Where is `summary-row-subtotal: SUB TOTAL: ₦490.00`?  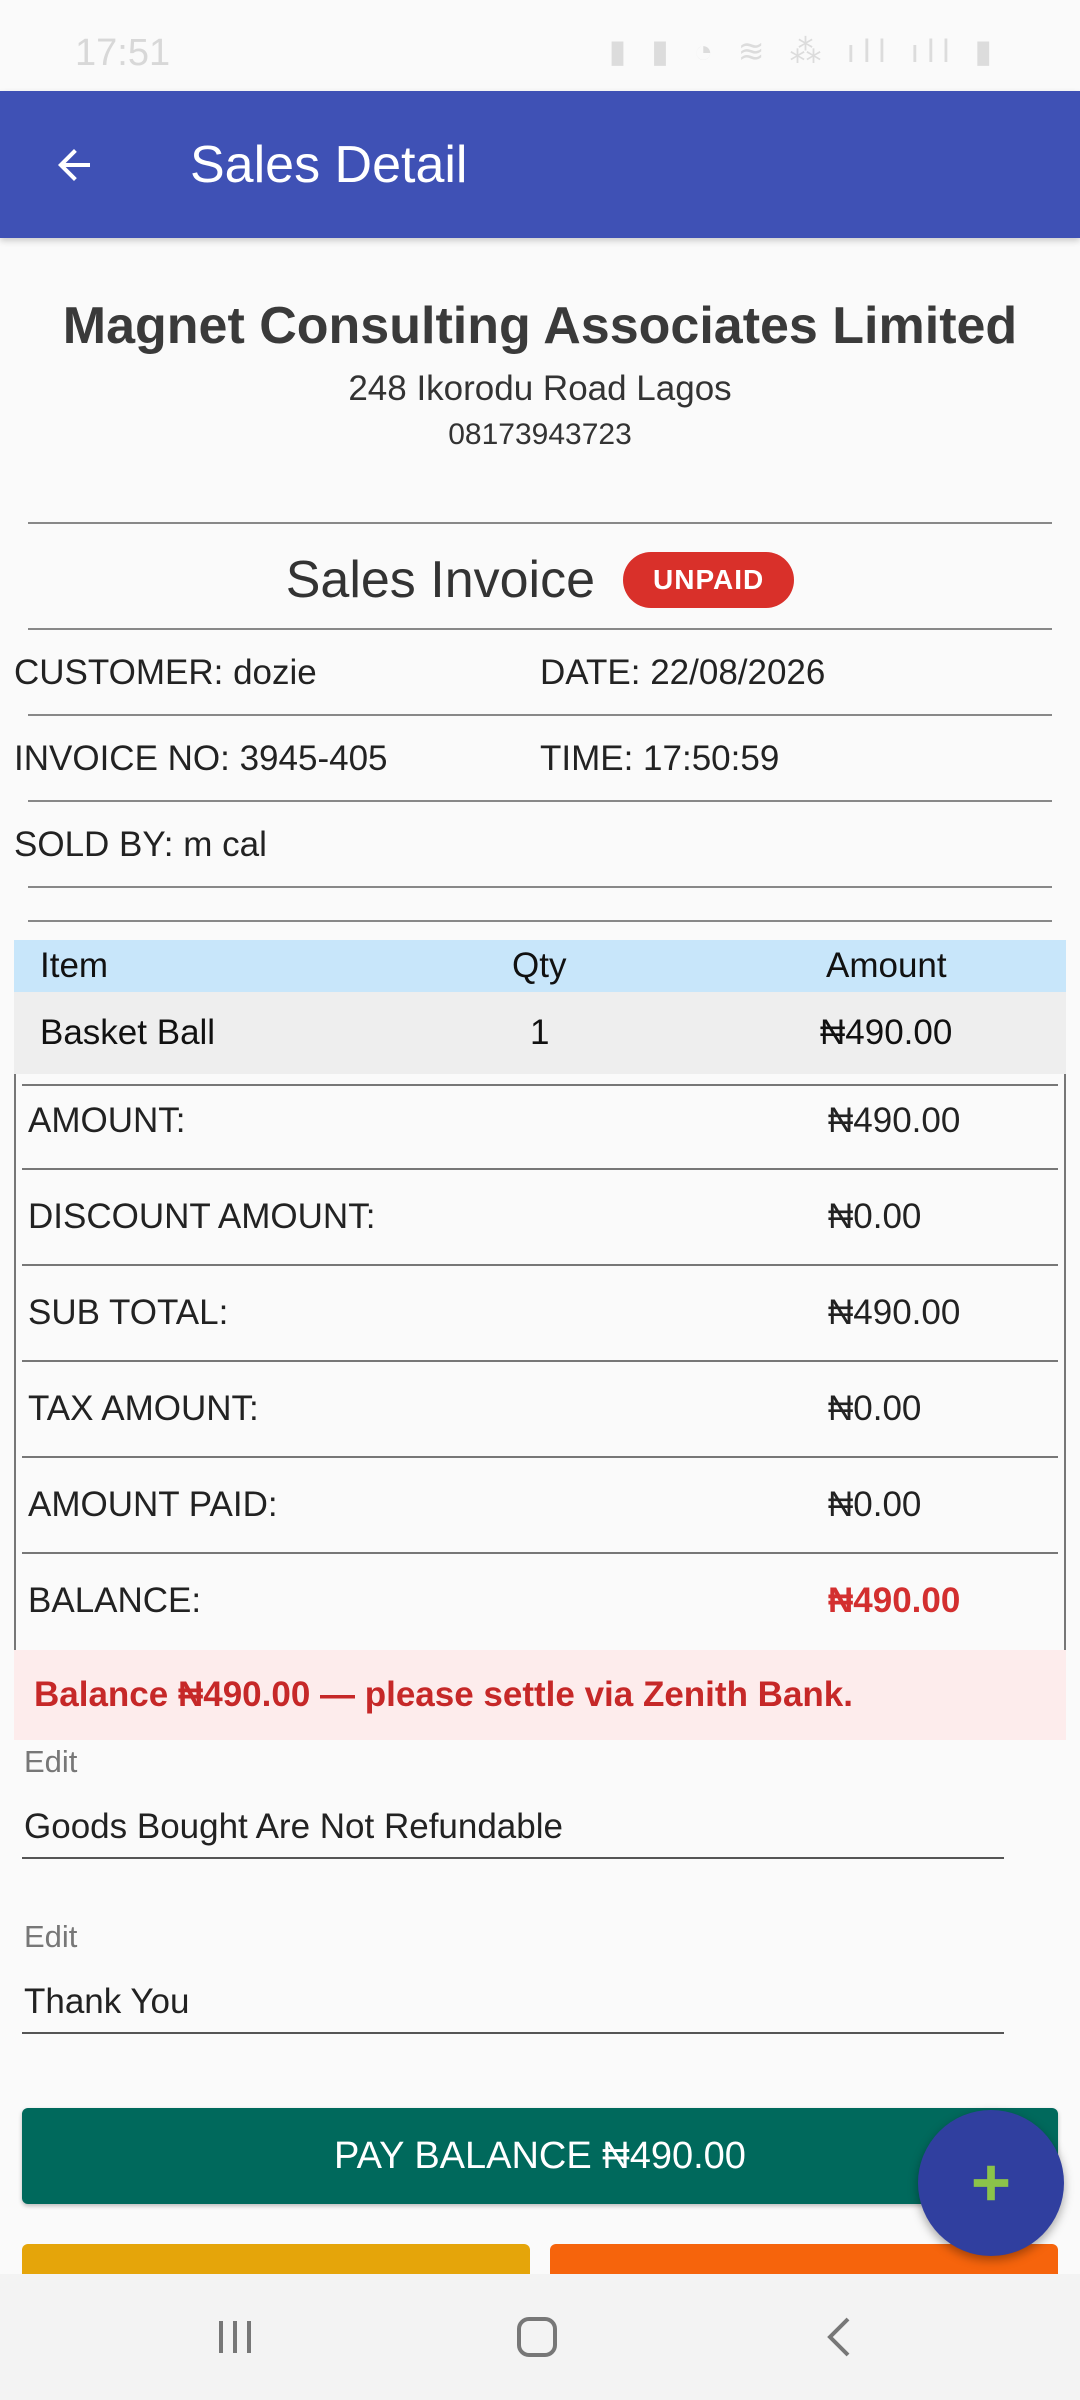 summary-row-subtotal: SUB TOTAL: ₦490.00 is located at coordinates (540, 1314).